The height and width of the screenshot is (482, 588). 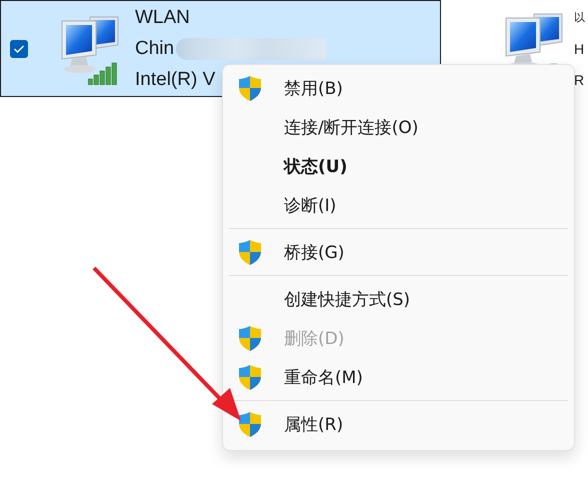 What do you see at coordinates (175, 80) in the screenshot?
I see `adapter-device: Intel(R) V` at bounding box center [175, 80].